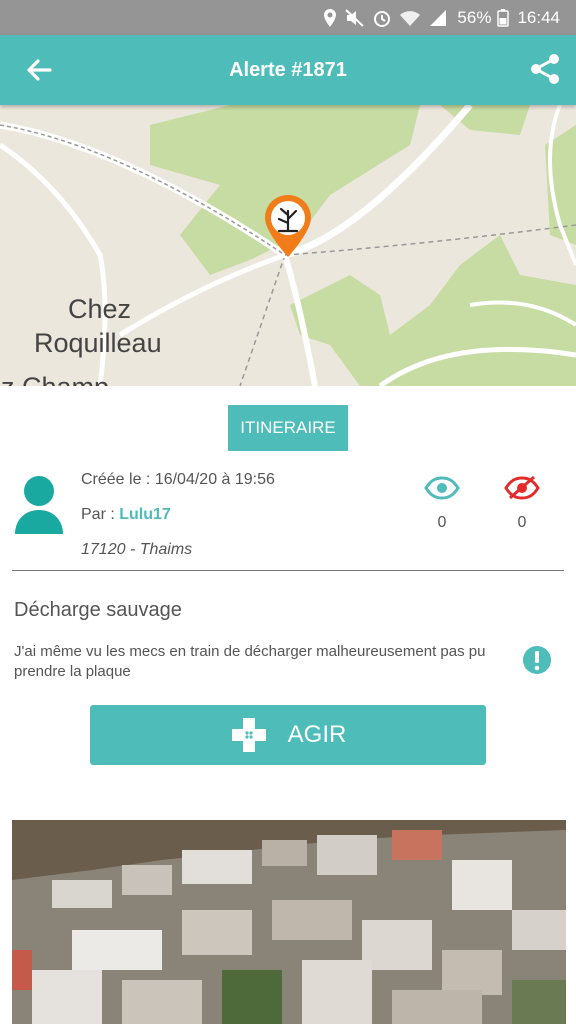 The width and height of the screenshot is (576, 1024). I want to click on battery-icon, so click(503, 17).